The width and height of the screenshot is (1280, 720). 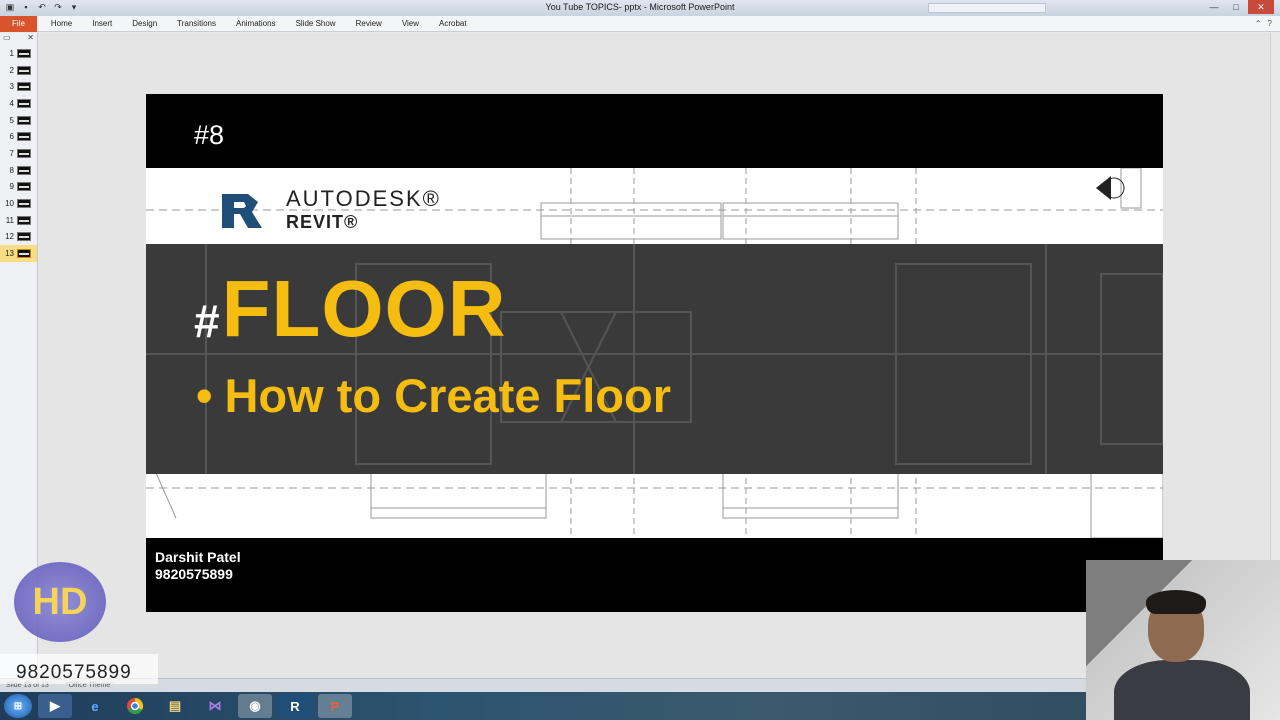 I want to click on search-box, so click(x=987, y=8).